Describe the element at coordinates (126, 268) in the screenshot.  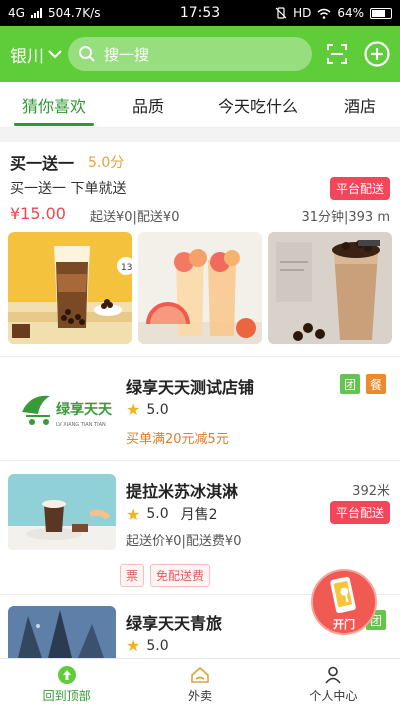
I see `photo-badge: 13` at that location.